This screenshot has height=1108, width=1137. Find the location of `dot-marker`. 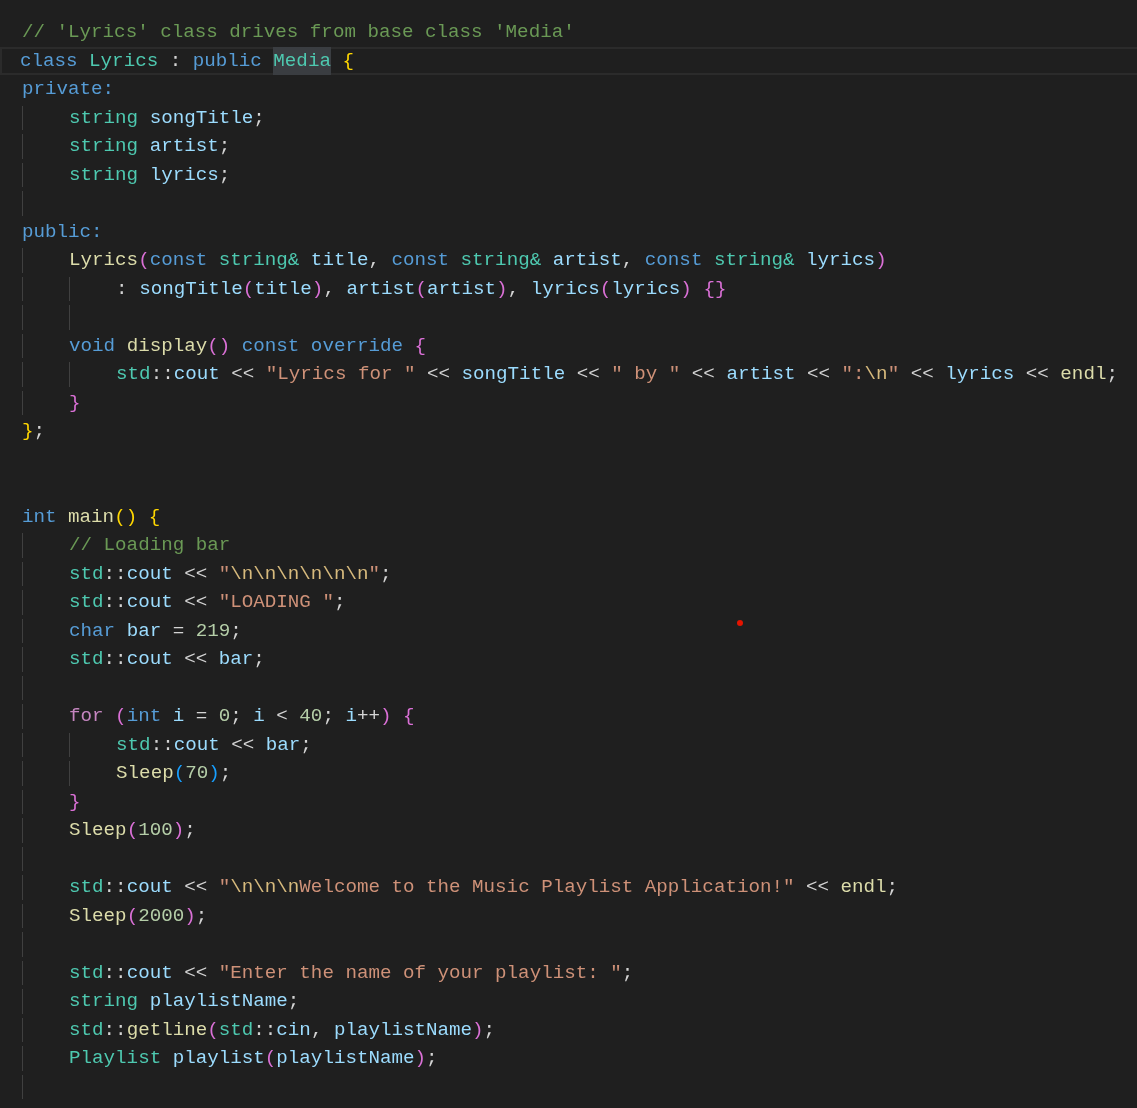

dot-marker is located at coordinates (740, 623).